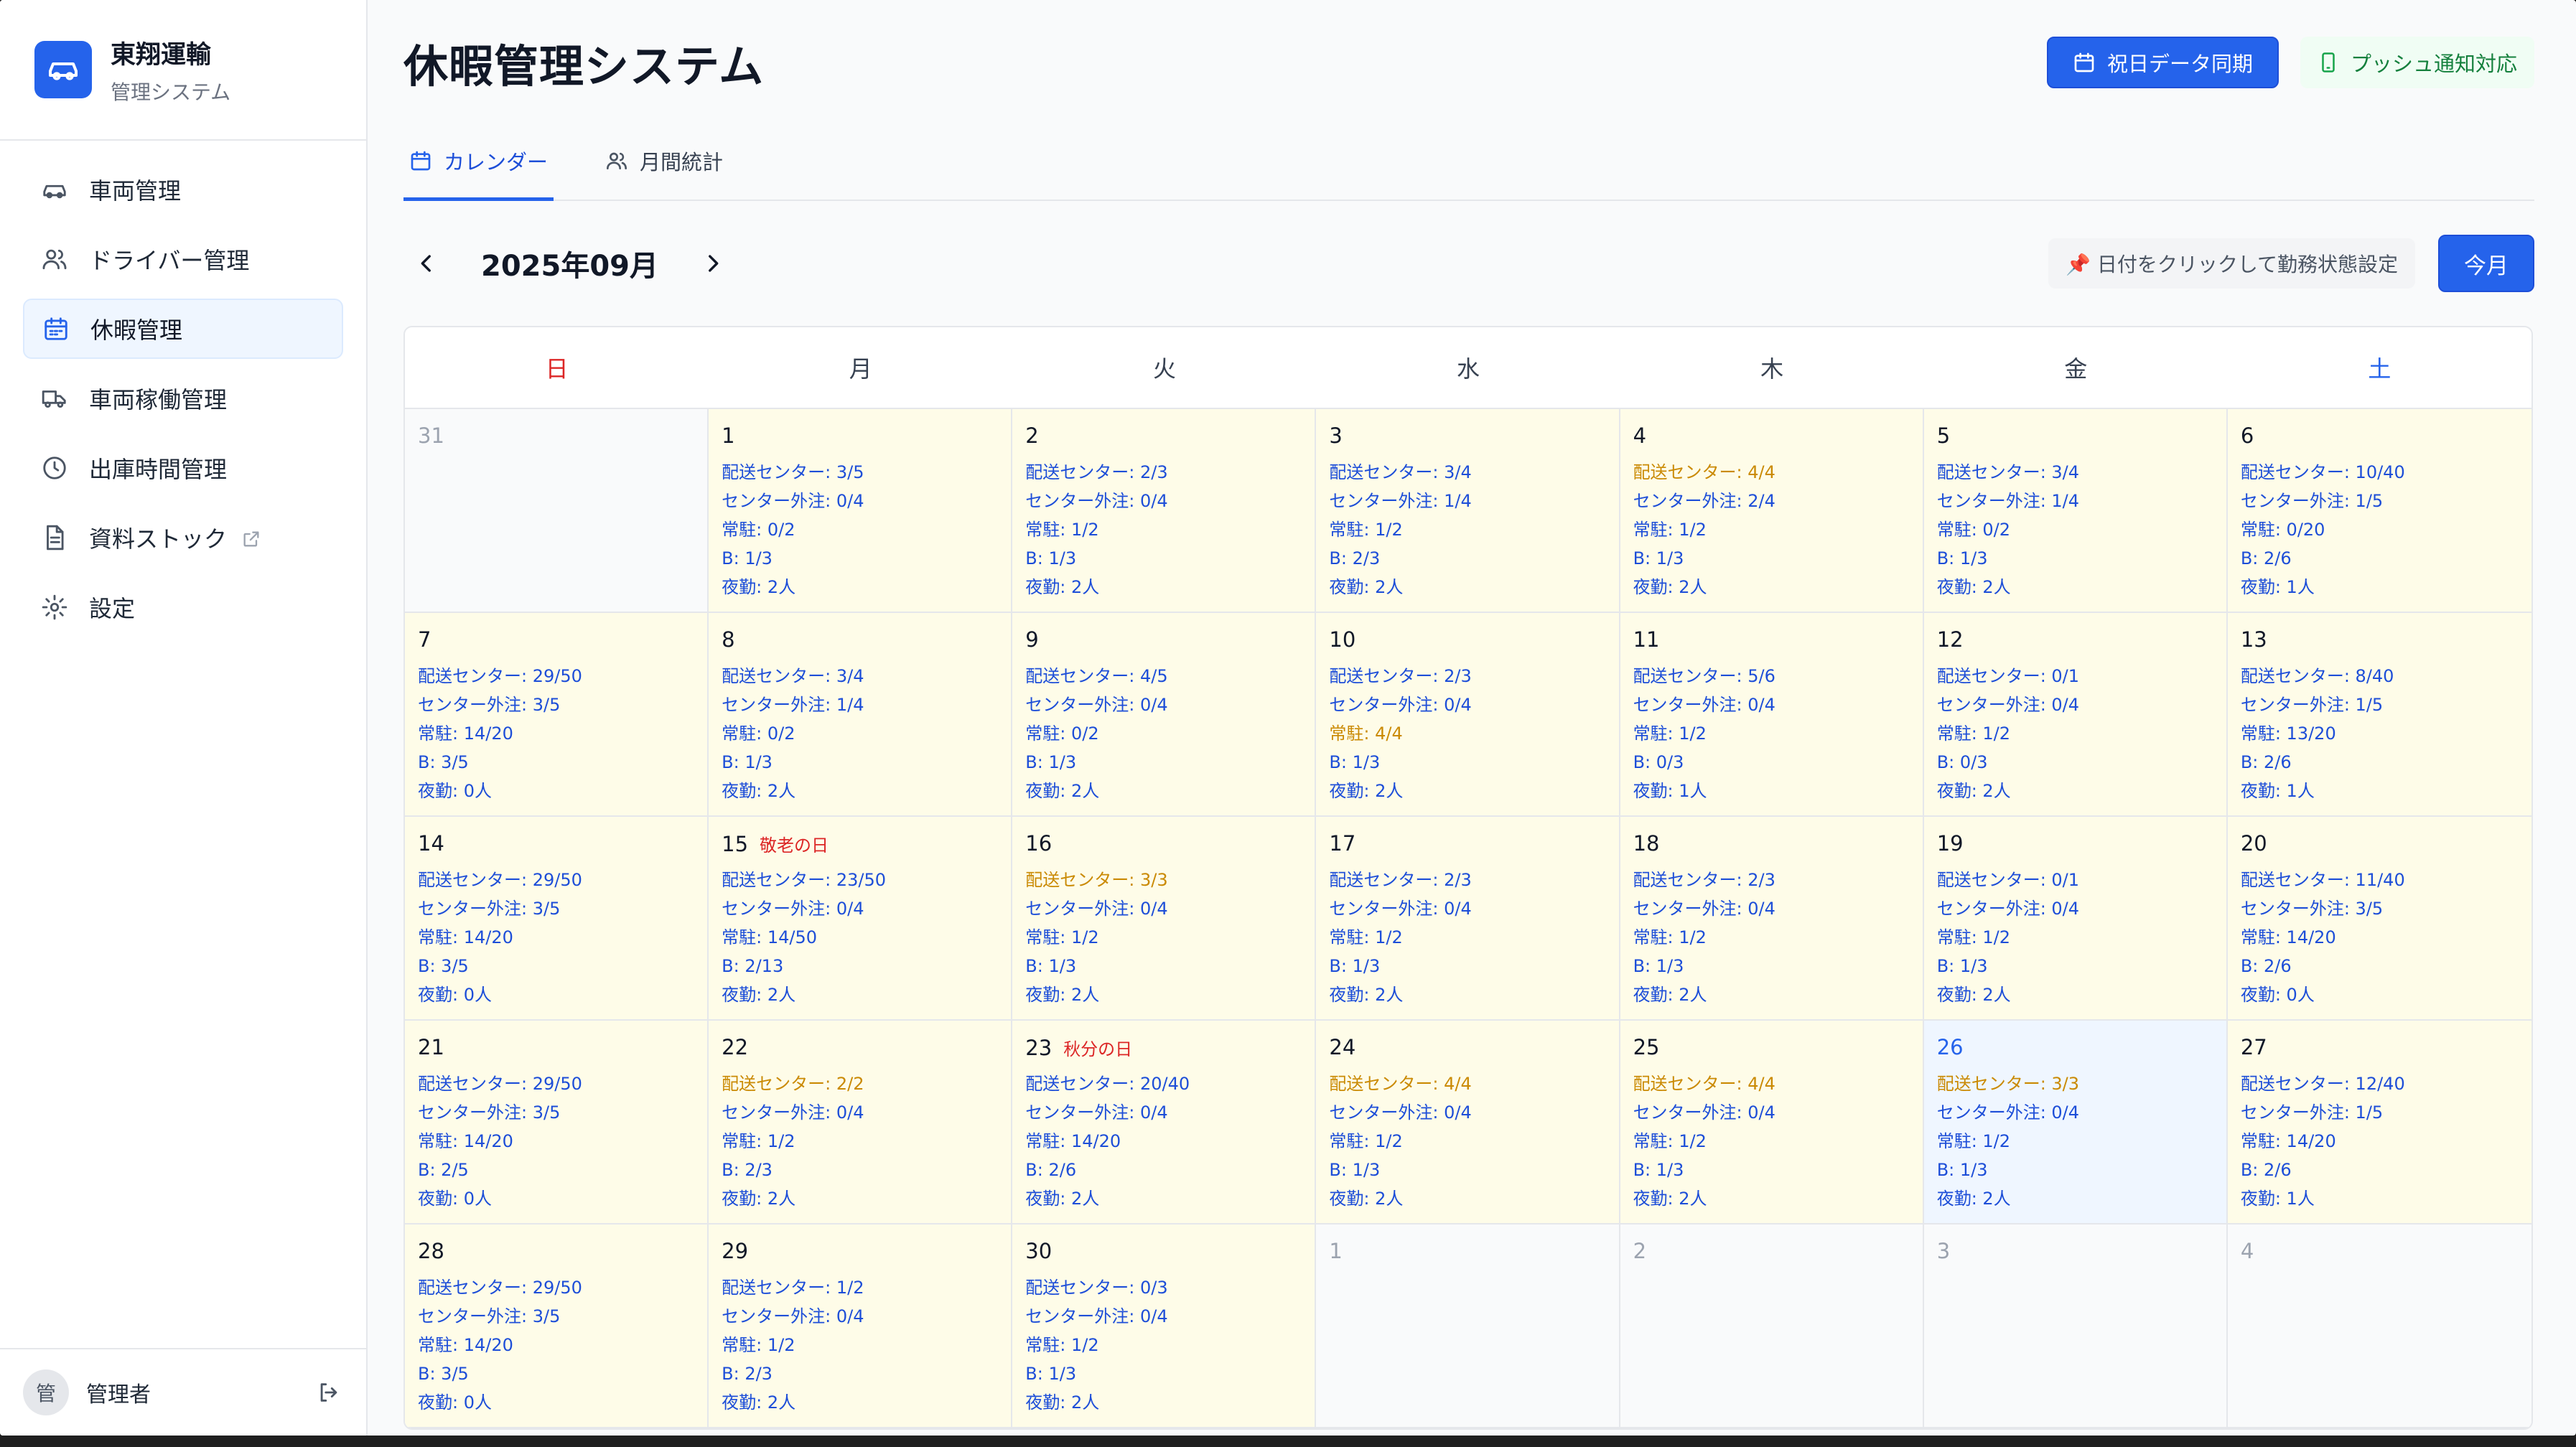 This screenshot has height=1447, width=2576. I want to click on tab-calendar: カレンダー, so click(478, 162).